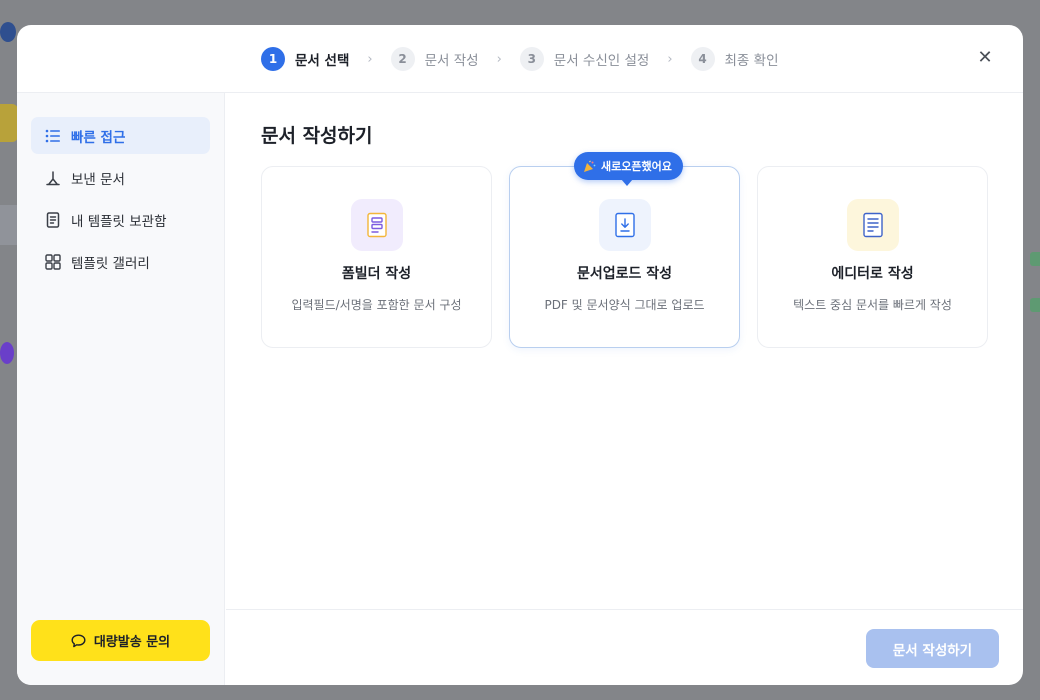 The image size is (1040, 700). Describe the element at coordinates (601, 61) in the screenshot. I see `step-label: 문서 수신인 설정` at that location.